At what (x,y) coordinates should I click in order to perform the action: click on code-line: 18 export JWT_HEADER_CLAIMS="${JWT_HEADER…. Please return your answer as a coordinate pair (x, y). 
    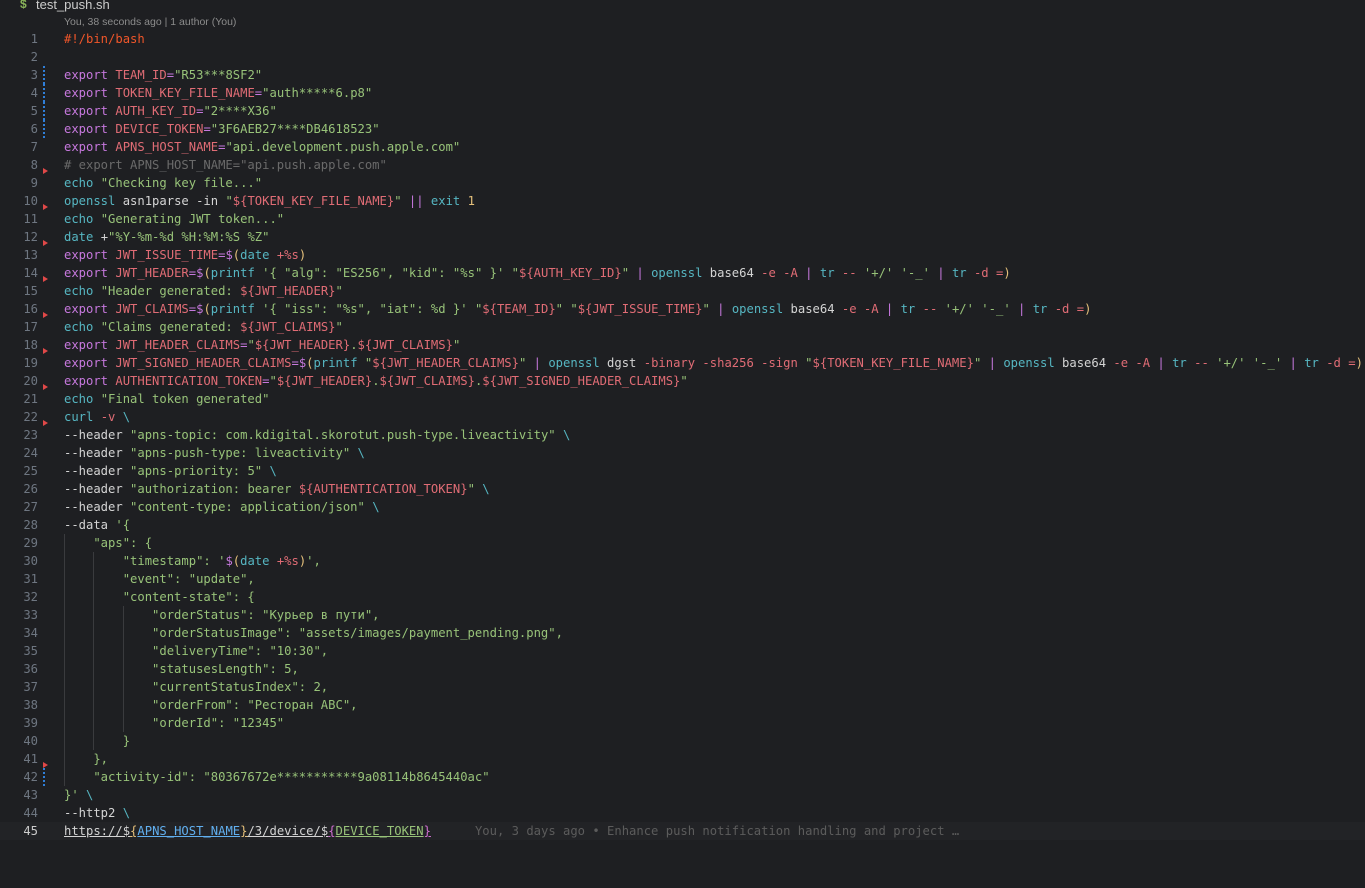
    Looking at the image, I should click on (682, 345).